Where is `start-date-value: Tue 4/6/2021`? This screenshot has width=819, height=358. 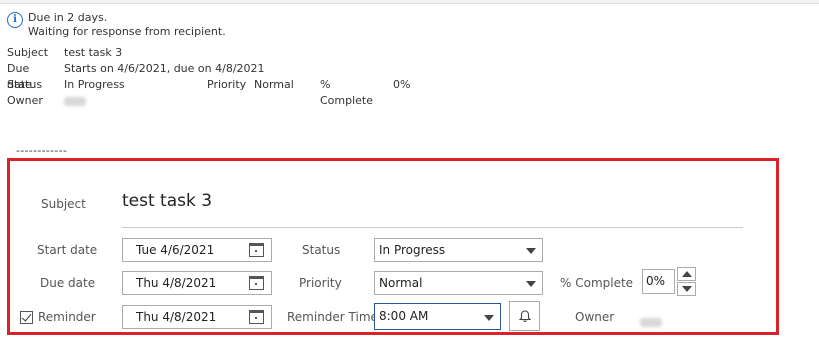 start-date-value: Tue 4/6/2021 is located at coordinates (175, 250).